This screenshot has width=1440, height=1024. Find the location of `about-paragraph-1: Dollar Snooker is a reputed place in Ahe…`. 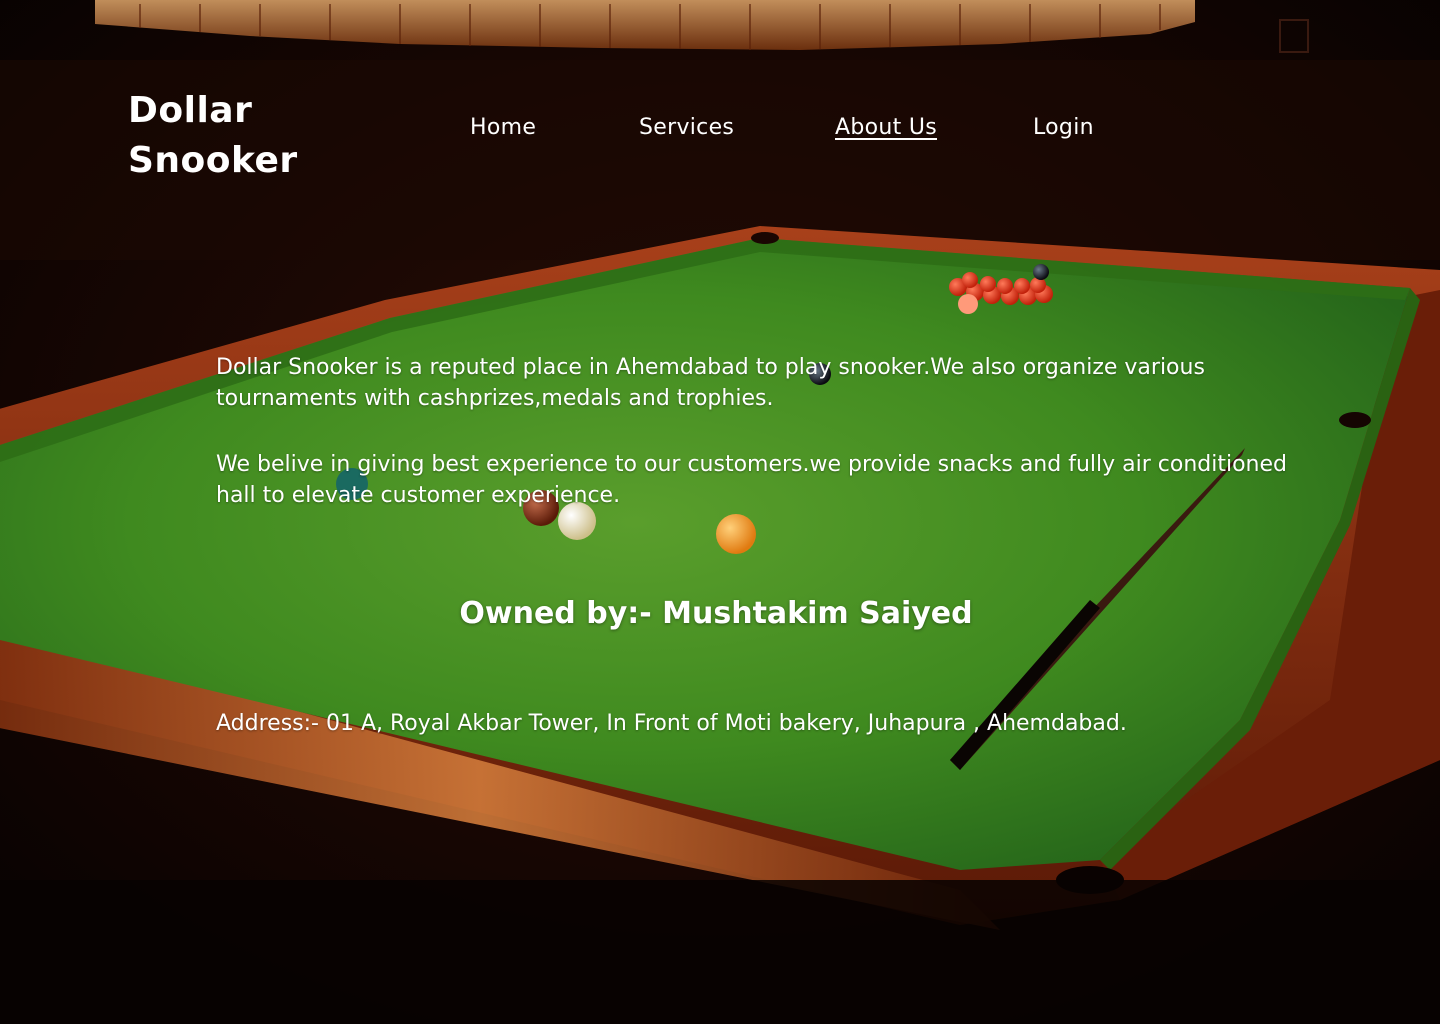

about-paragraph-1: Dollar Snooker is a reputed place in Ahe… is located at coordinates (710, 383).